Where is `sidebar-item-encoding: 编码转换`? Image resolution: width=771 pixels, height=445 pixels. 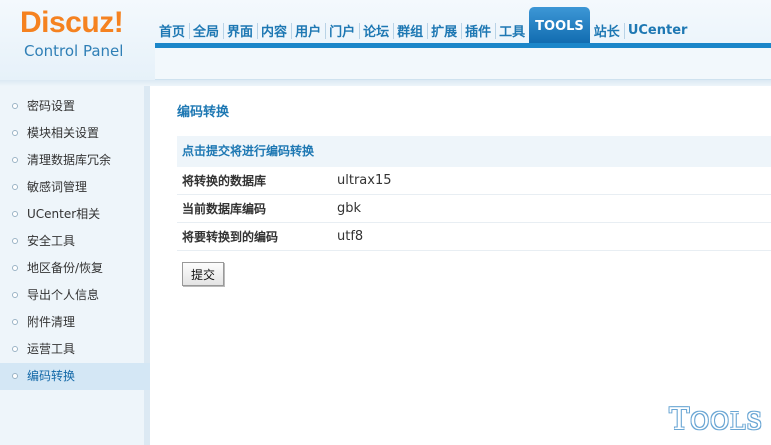
sidebar-item-encoding: 编码转换 is located at coordinates (75, 376).